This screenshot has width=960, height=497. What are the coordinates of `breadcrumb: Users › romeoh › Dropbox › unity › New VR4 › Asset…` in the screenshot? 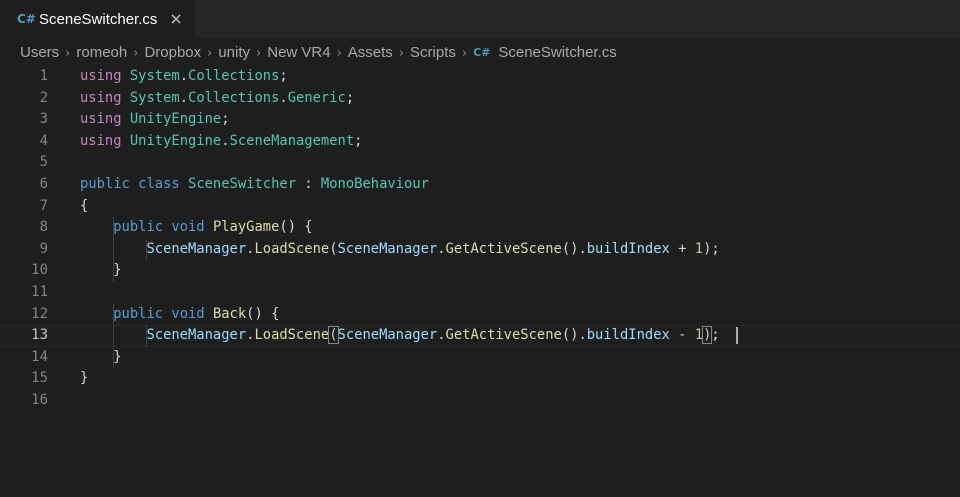 It's located at (480, 52).